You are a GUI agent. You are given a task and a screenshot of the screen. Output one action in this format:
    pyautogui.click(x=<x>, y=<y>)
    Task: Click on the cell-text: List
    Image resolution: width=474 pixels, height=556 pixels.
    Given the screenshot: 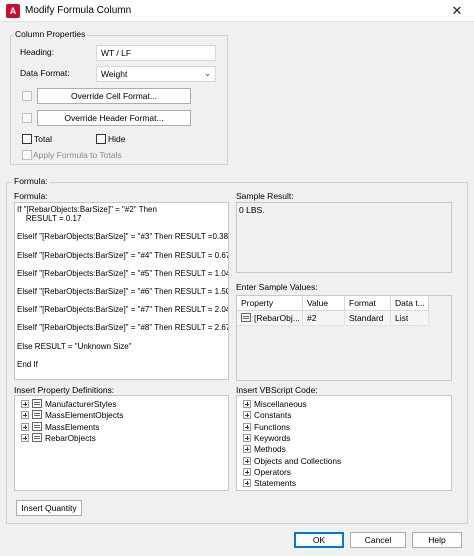 What is the action you would take?
    pyautogui.click(x=402, y=318)
    